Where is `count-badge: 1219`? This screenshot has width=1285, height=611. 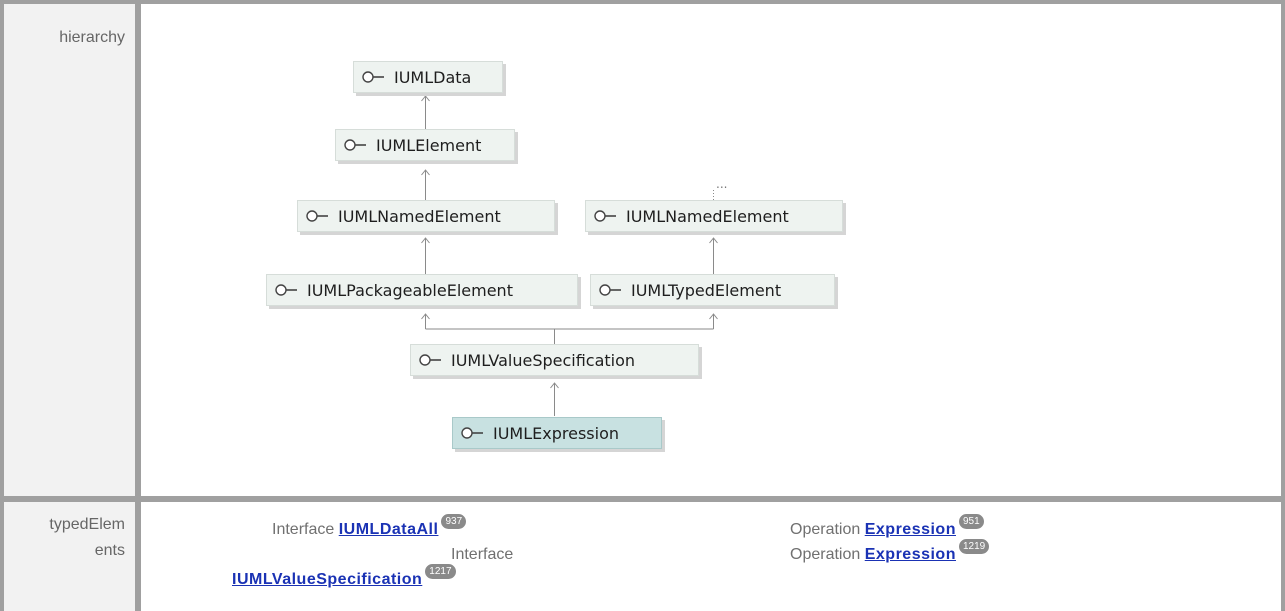 count-badge: 1219 is located at coordinates (974, 546).